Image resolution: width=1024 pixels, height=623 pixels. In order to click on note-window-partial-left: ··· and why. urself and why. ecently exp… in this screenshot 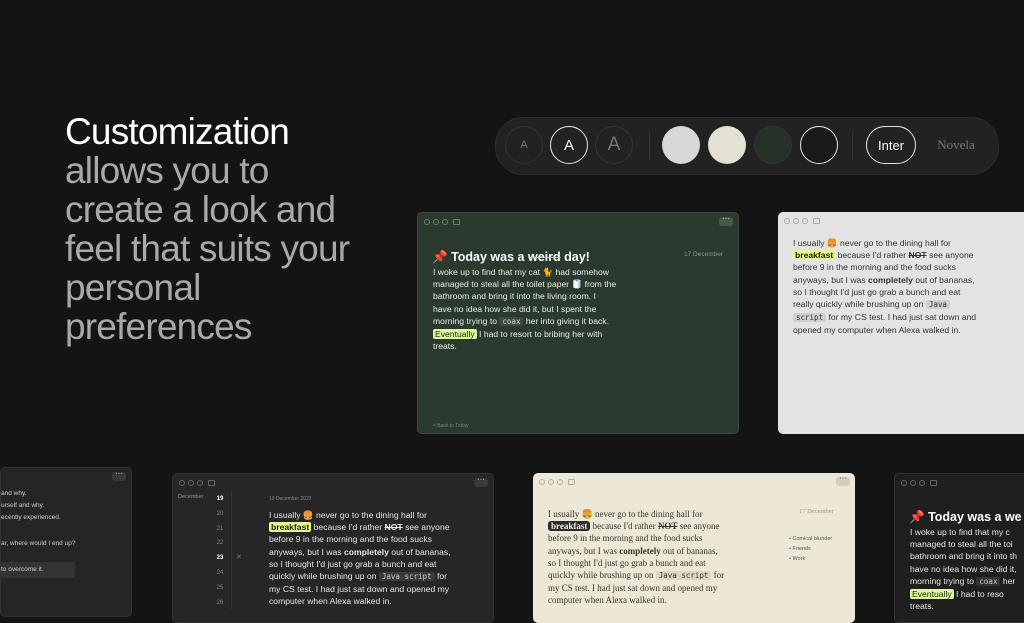, I will do `click(66, 542)`.